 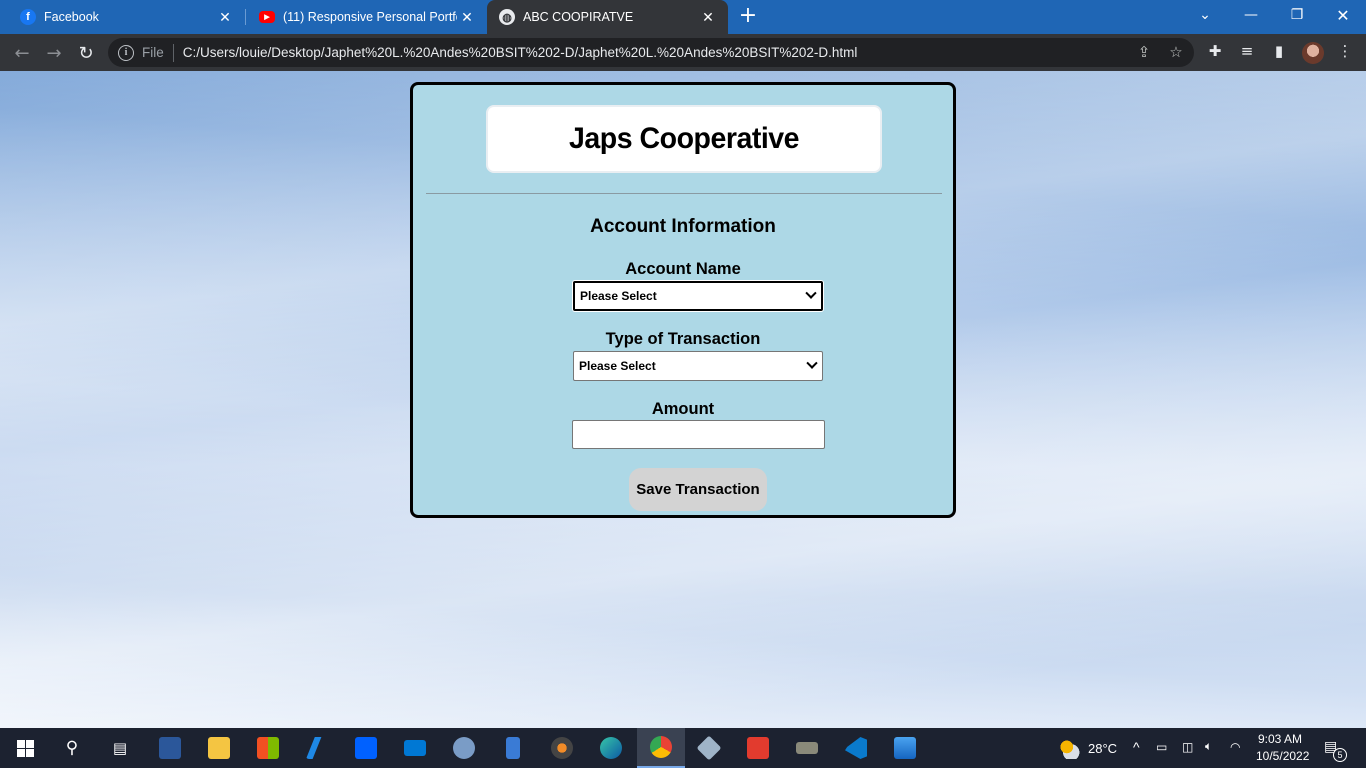 I want to click on bookmark-star-icon: ☆, so click(x=1176, y=52).